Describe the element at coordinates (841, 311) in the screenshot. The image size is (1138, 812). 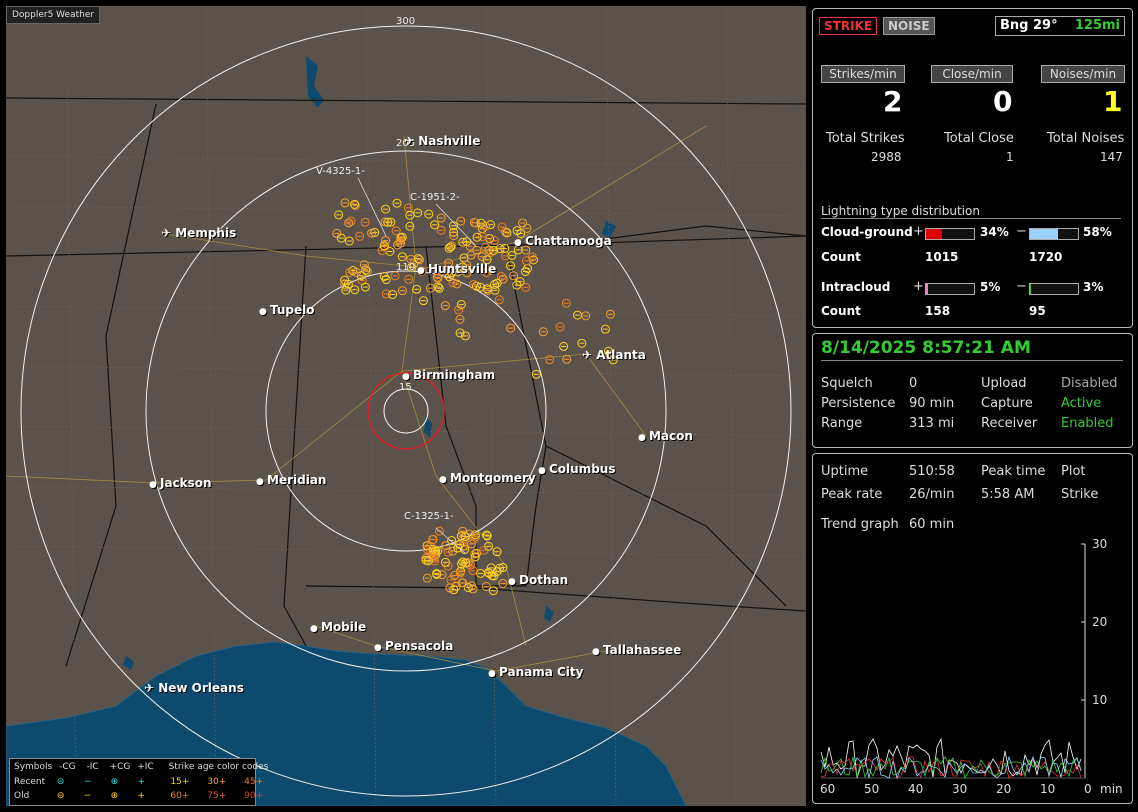
I see `ic-count-label: Count` at that location.